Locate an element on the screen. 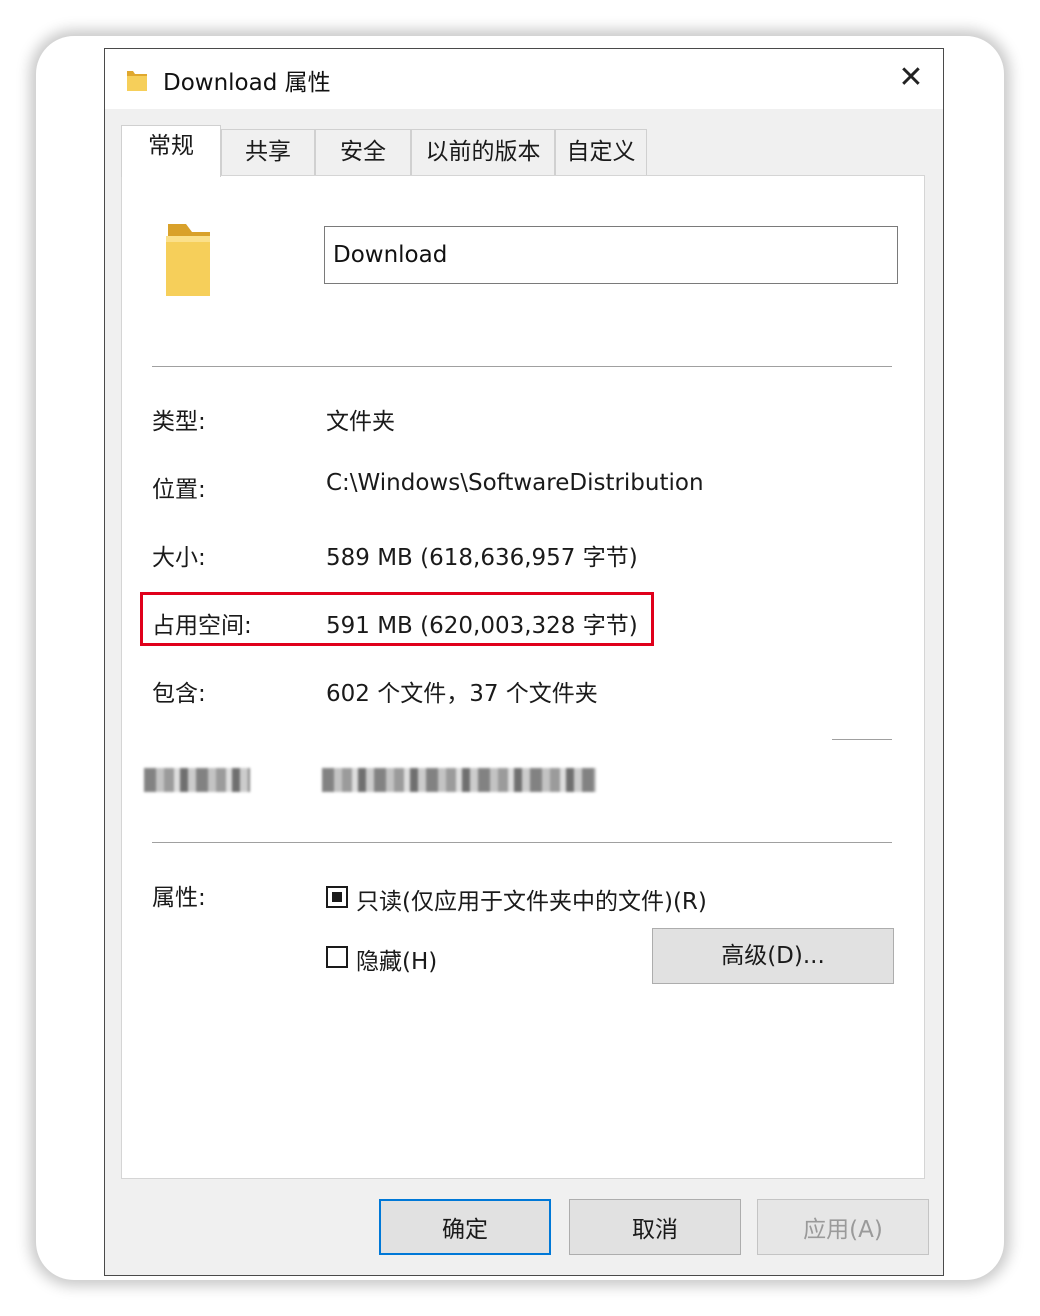 This screenshot has height=1316, width=1040. redacted-value is located at coordinates (459, 780).